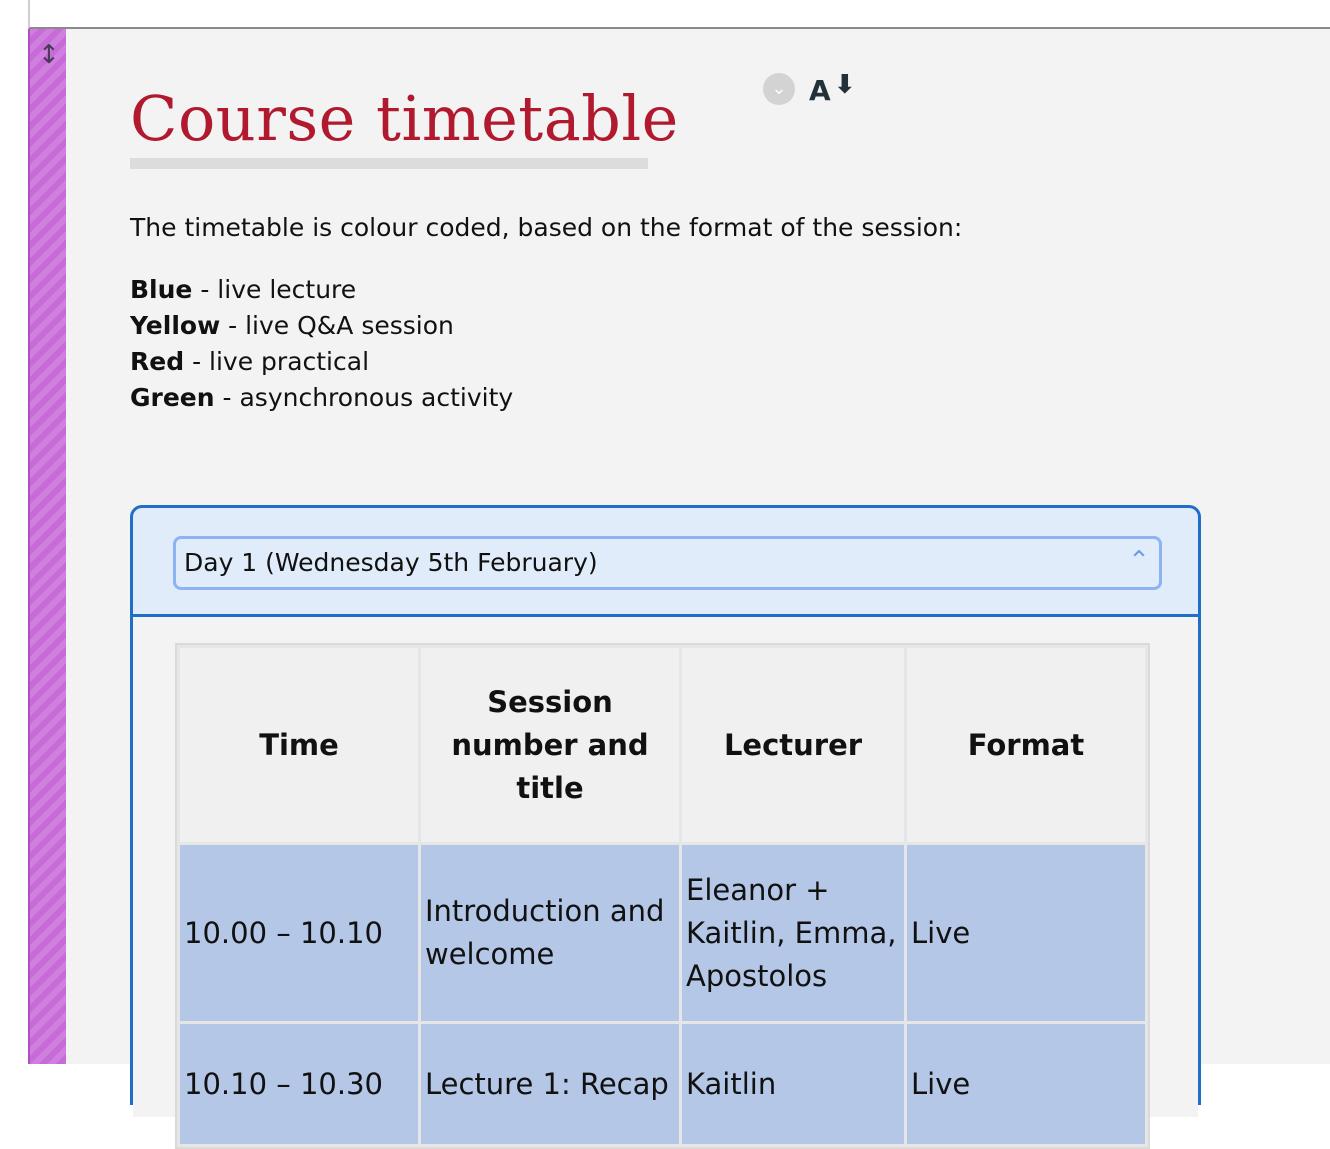 The image size is (1330, 1149). What do you see at coordinates (341, 325) in the screenshot?
I see `legend-description: - live Q&A session` at bounding box center [341, 325].